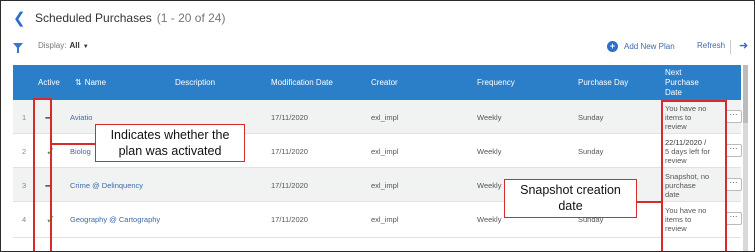 This screenshot has width=755, height=252. I want to click on plan-name-link: Biolog, so click(80, 151).